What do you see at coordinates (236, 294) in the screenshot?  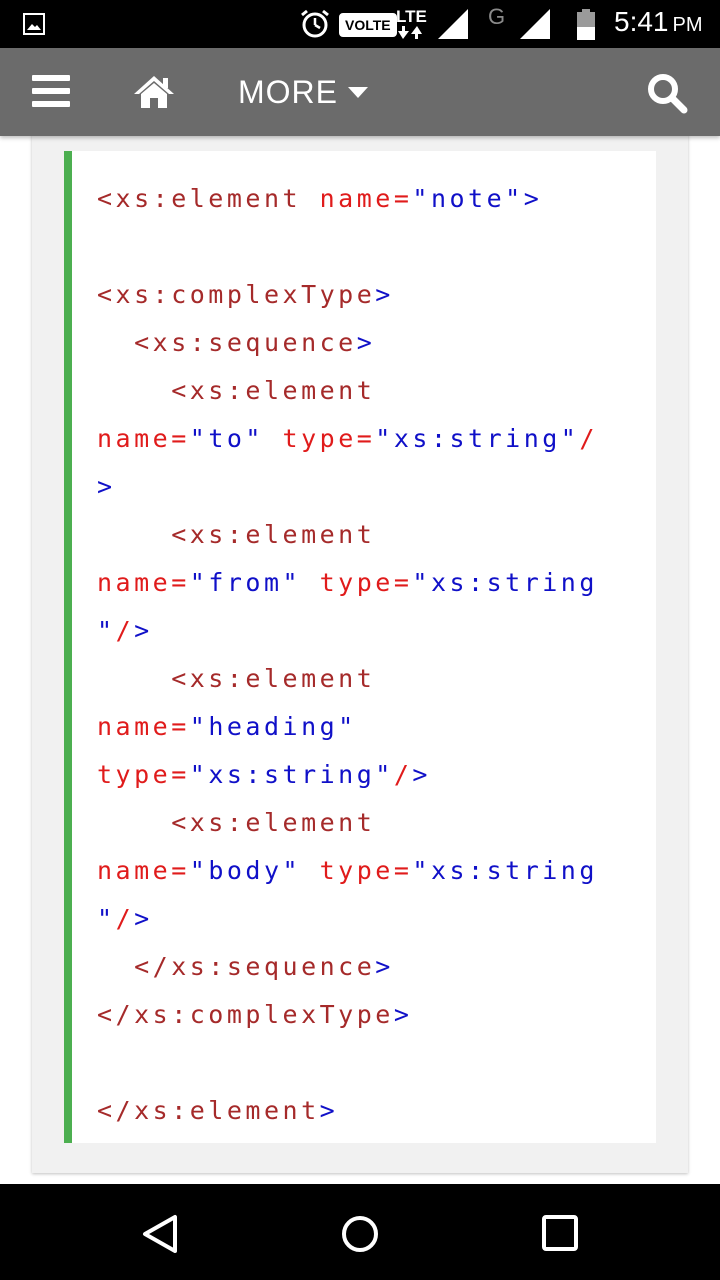 I see `code-token: <xs:complexType` at bounding box center [236, 294].